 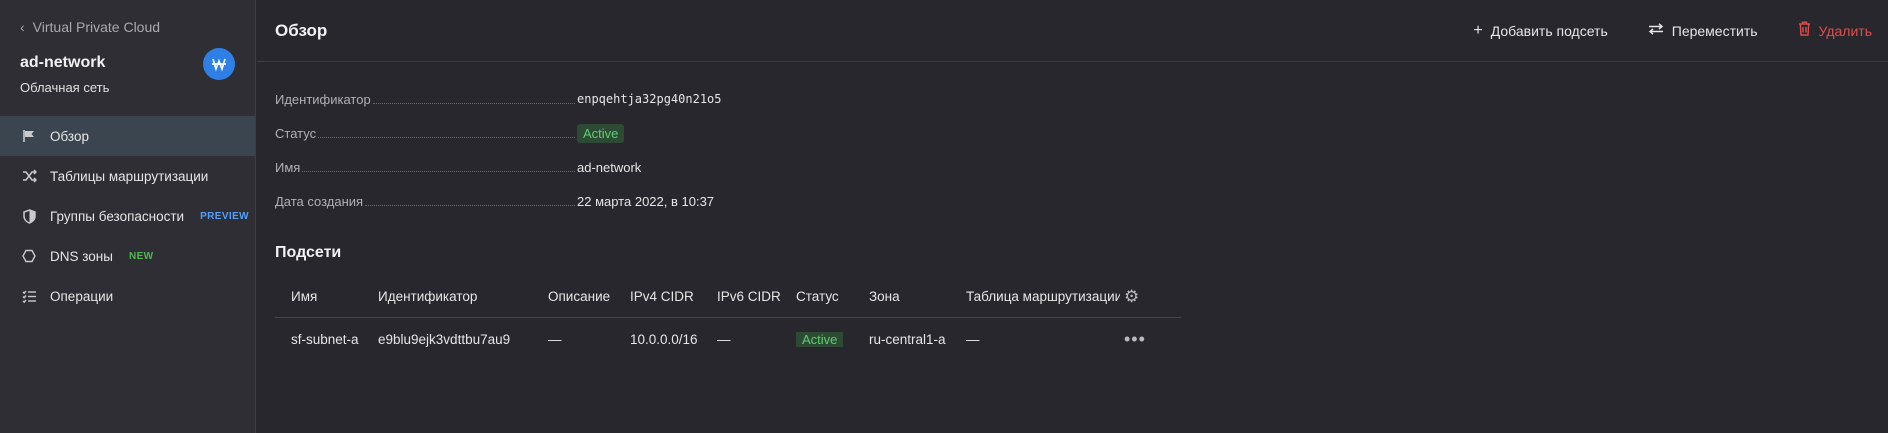 What do you see at coordinates (1656, 31) in the screenshot?
I see `swap-arrows-icon` at bounding box center [1656, 31].